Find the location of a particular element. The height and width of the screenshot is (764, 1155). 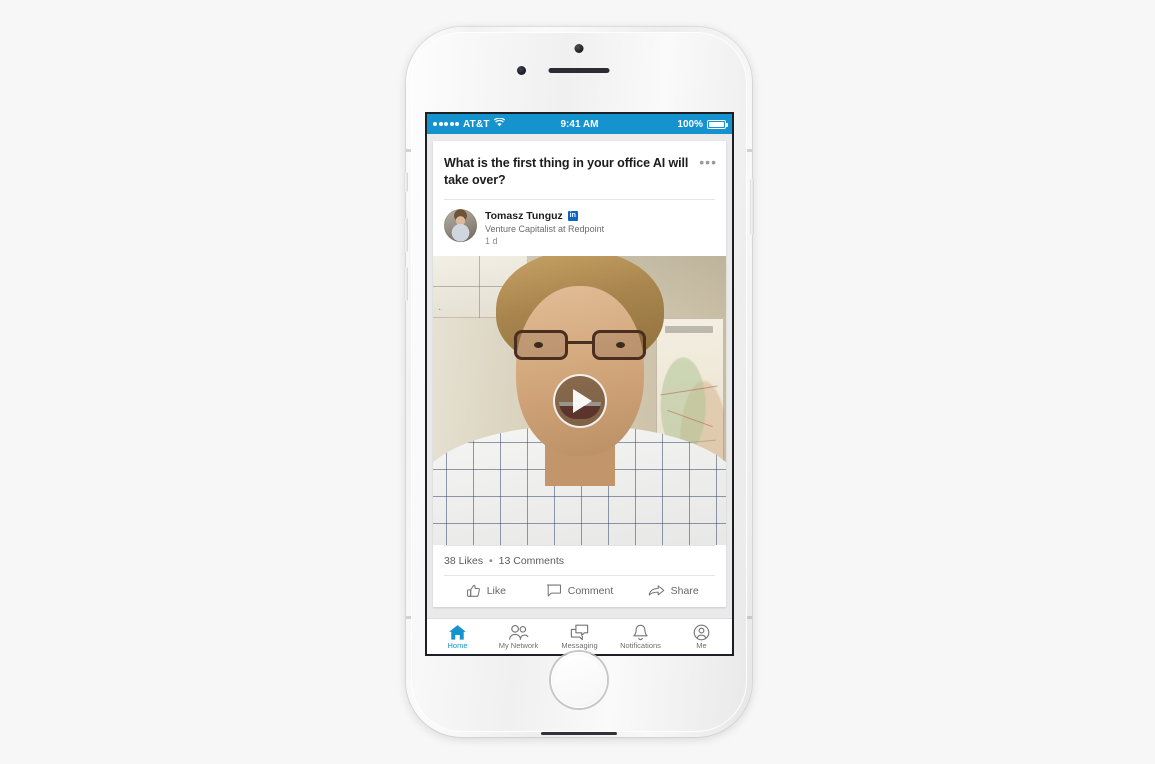

thumbs-up-icon is located at coordinates (473, 590).